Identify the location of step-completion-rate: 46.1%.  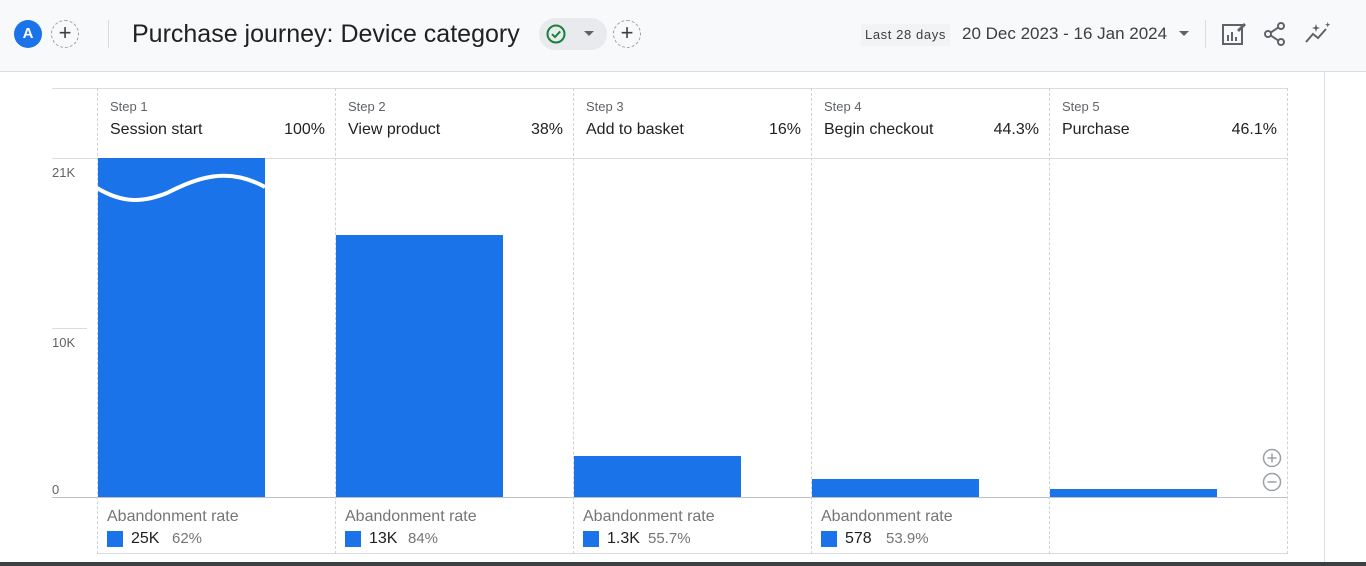
(1254, 129).